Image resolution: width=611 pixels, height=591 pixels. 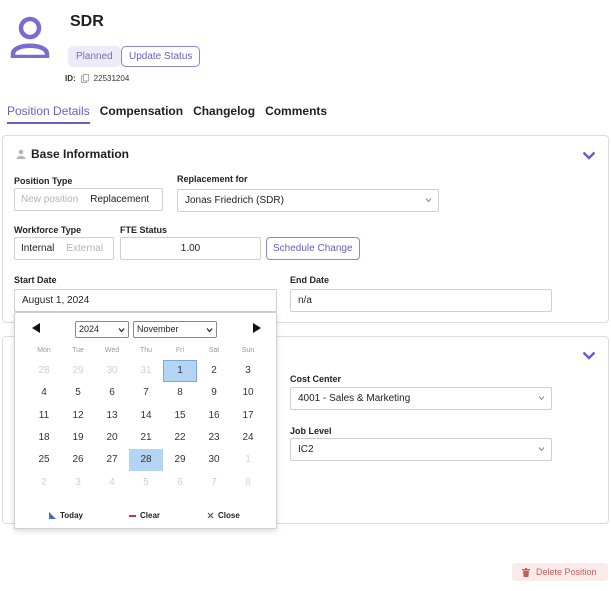 What do you see at coordinates (119, 199) in the screenshot?
I see `position-type-replacement-option: Replacement` at bounding box center [119, 199].